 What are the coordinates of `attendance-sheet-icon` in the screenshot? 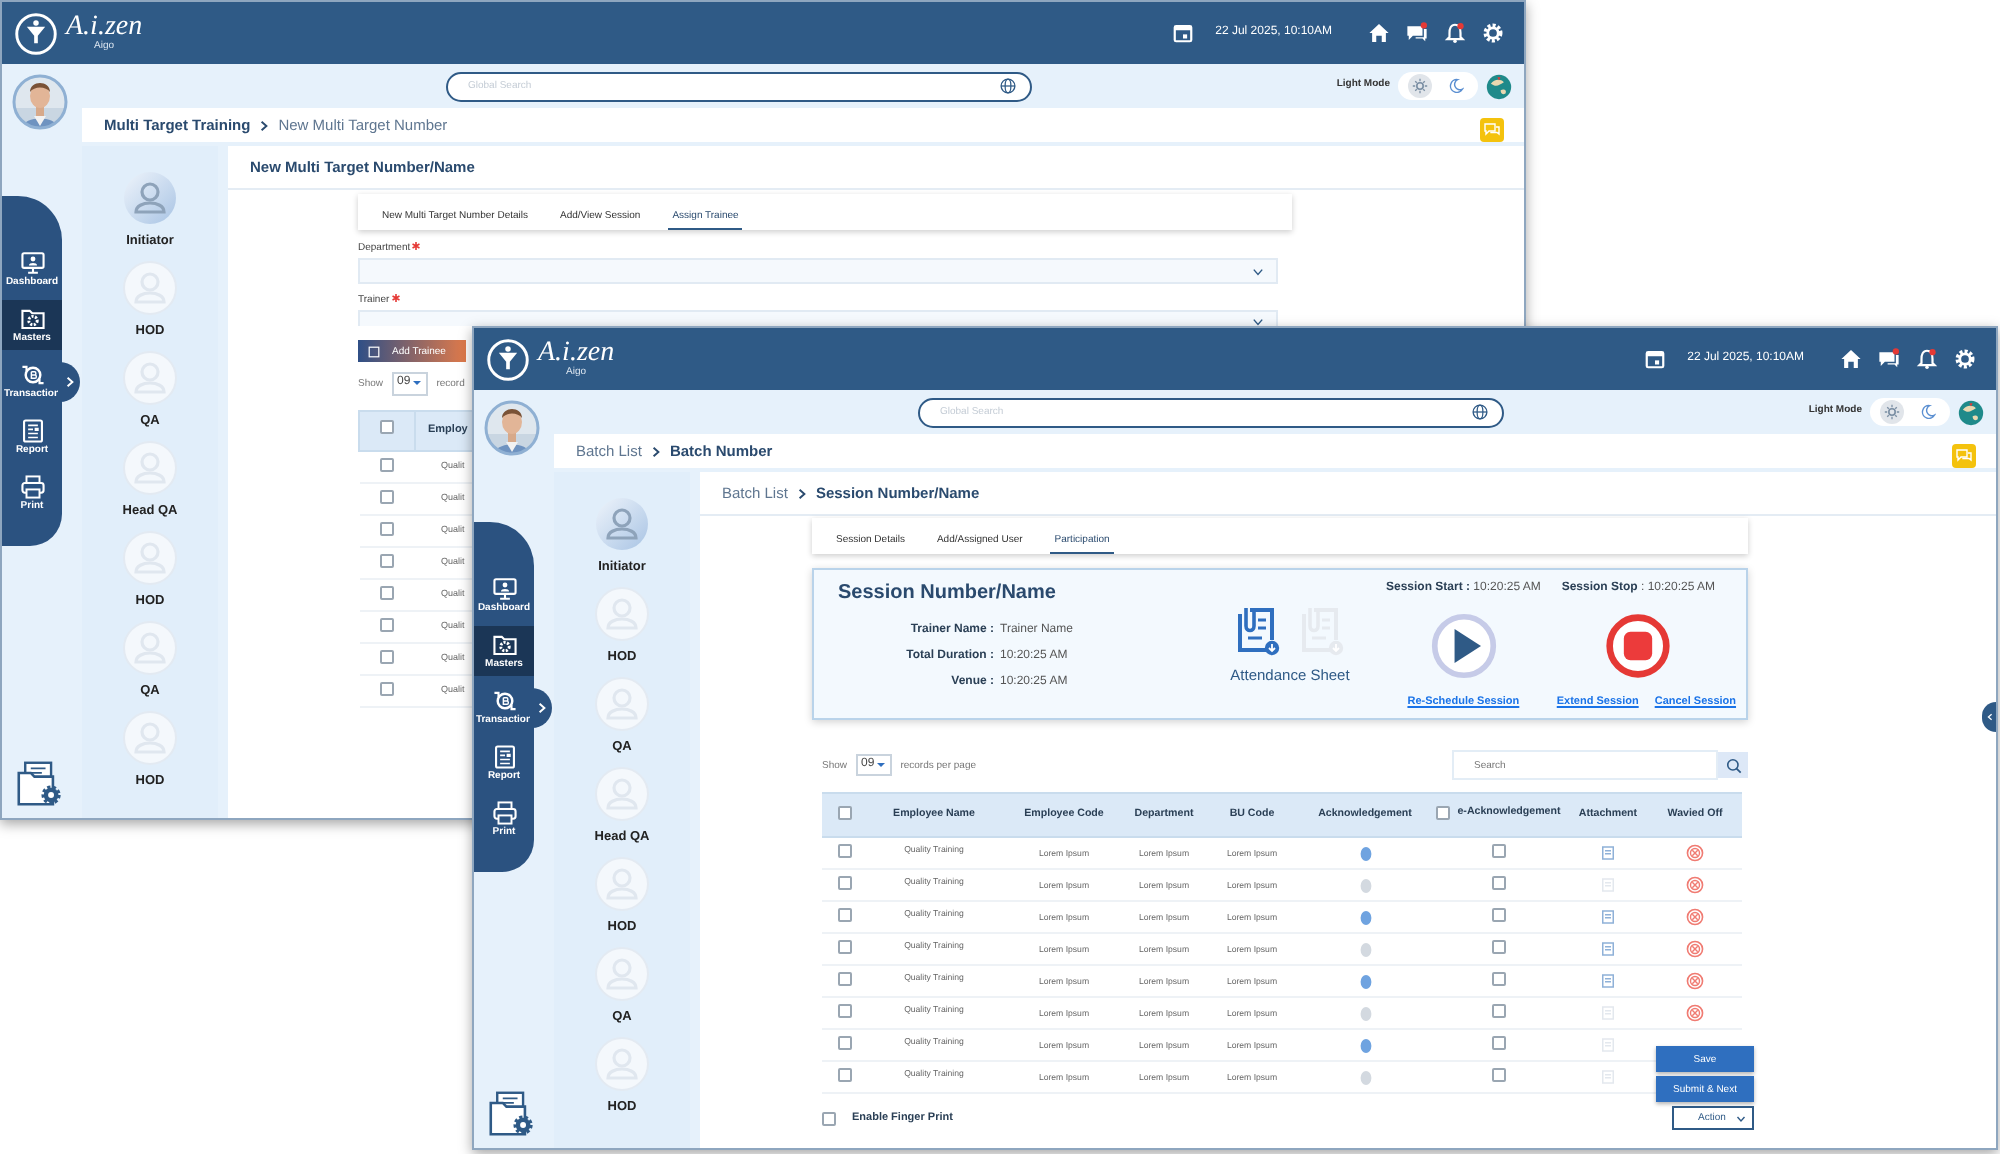 It's located at (1258, 632).